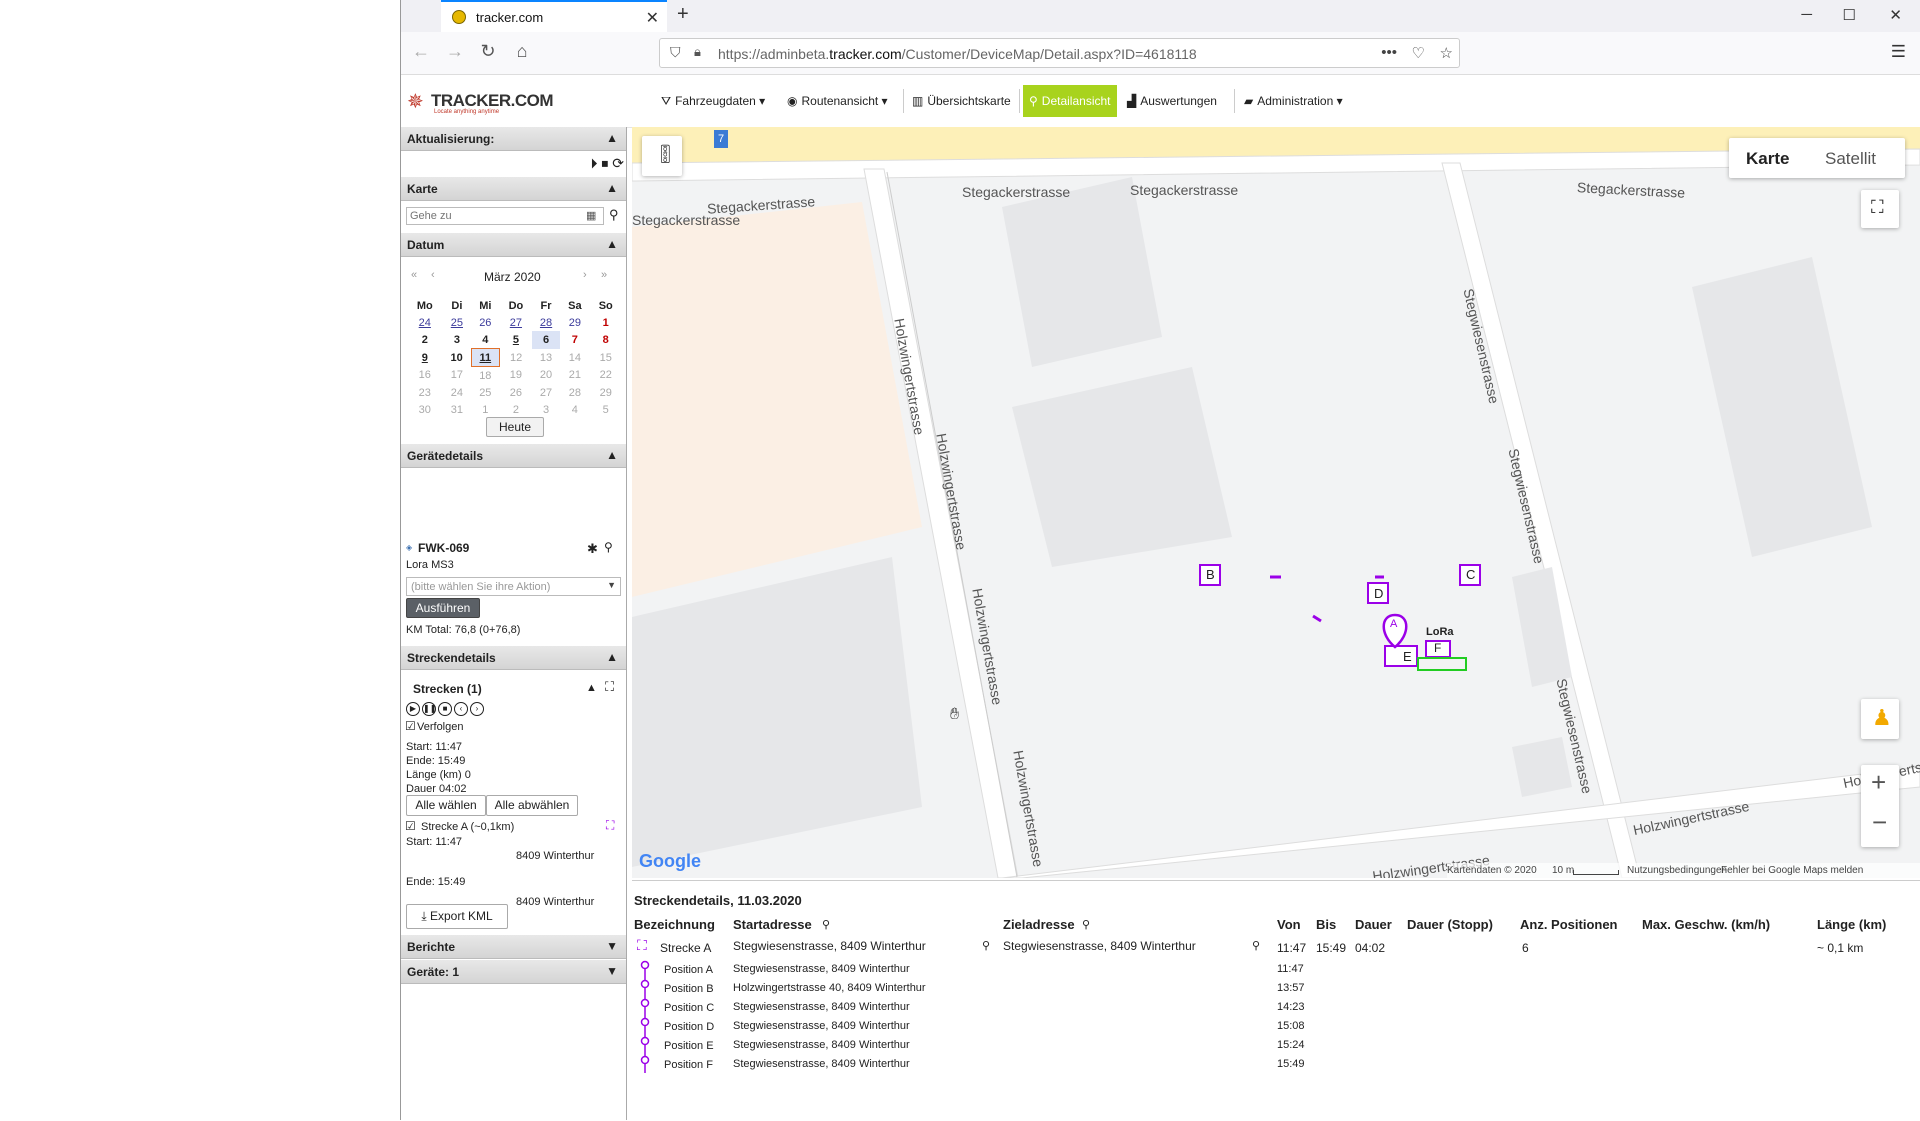 The width and height of the screenshot is (1920, 1121). What do you see at coordinates (532, 805) in the screenshot?
I see `deselect-all-button: Alle abwählen` at bounding box center [532, 805].